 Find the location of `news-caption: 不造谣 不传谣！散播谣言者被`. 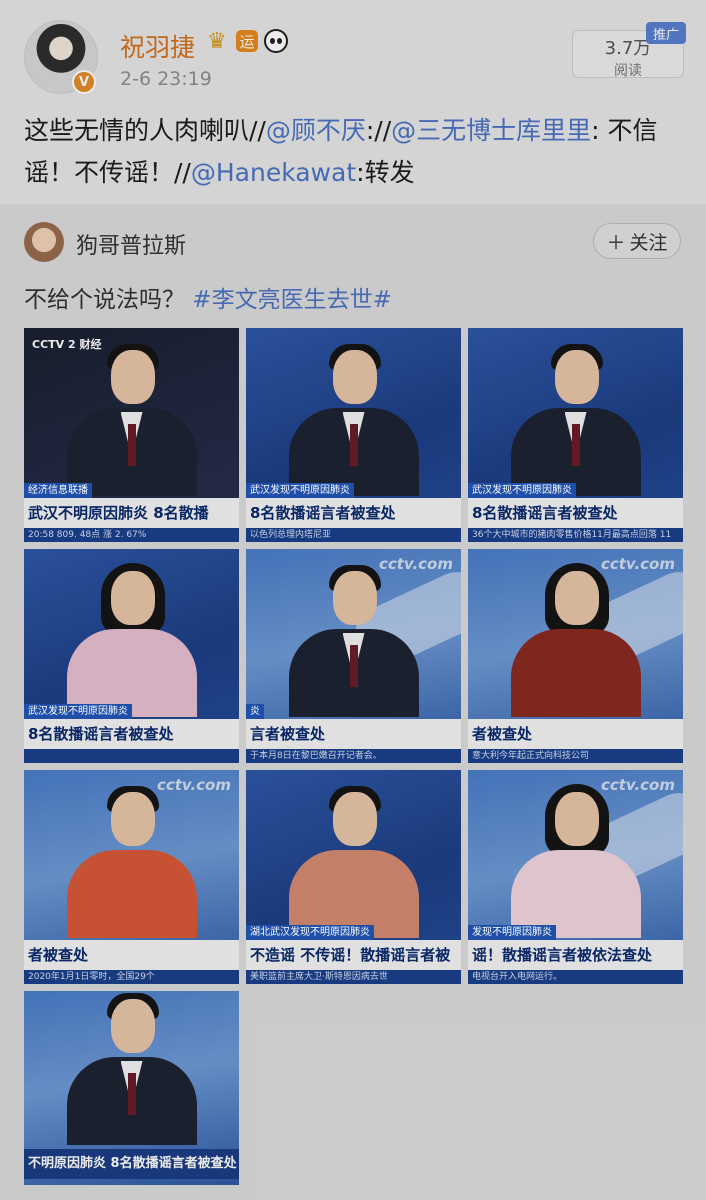

news-caption: 不造谣 不传谣！散播谣言者被 is located at coordinates (353, 955).